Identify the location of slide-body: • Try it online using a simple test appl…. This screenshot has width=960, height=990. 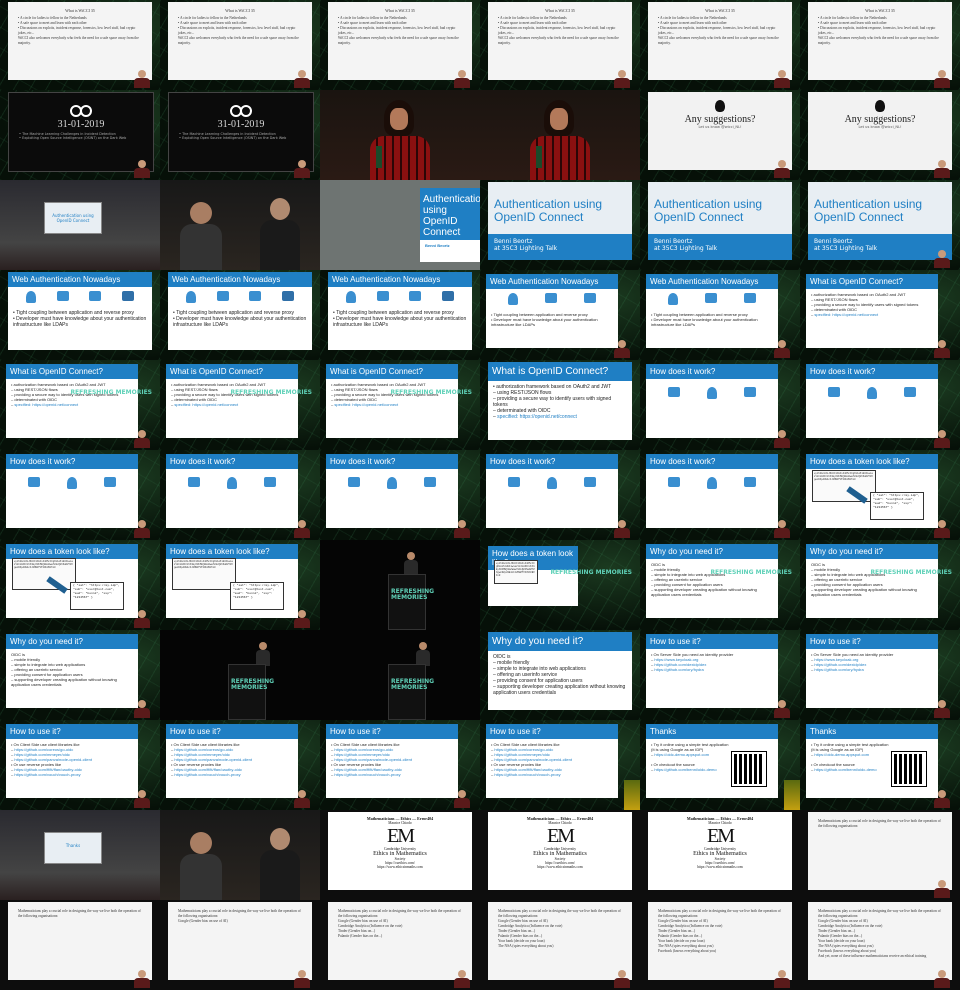
(850, 757).